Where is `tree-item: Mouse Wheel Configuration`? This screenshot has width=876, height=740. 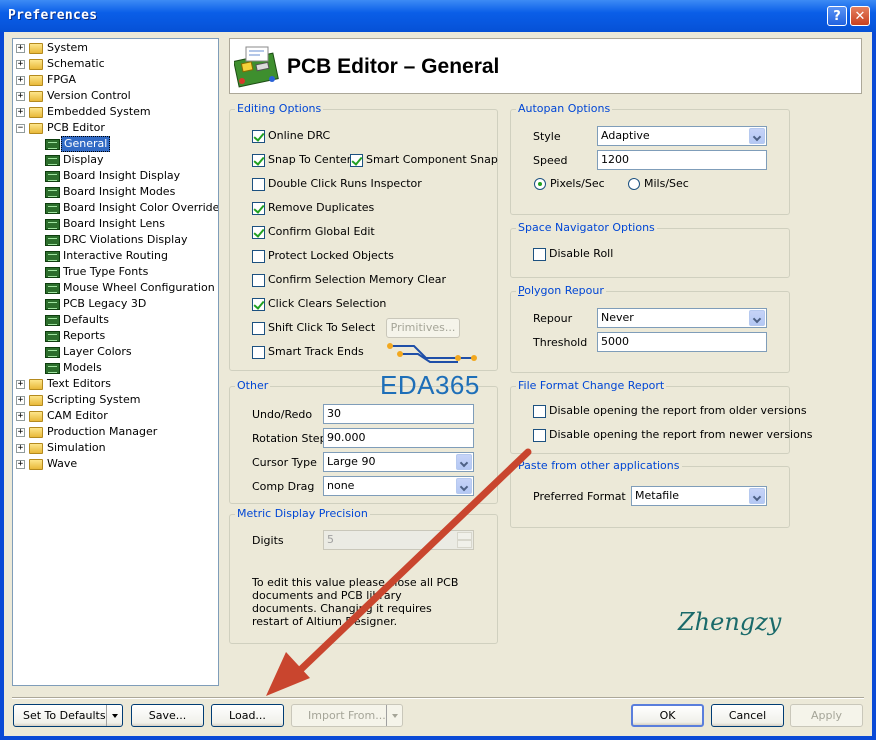
tree-item: Mouse Wheel Configuration is located at coordinates (115, 288).